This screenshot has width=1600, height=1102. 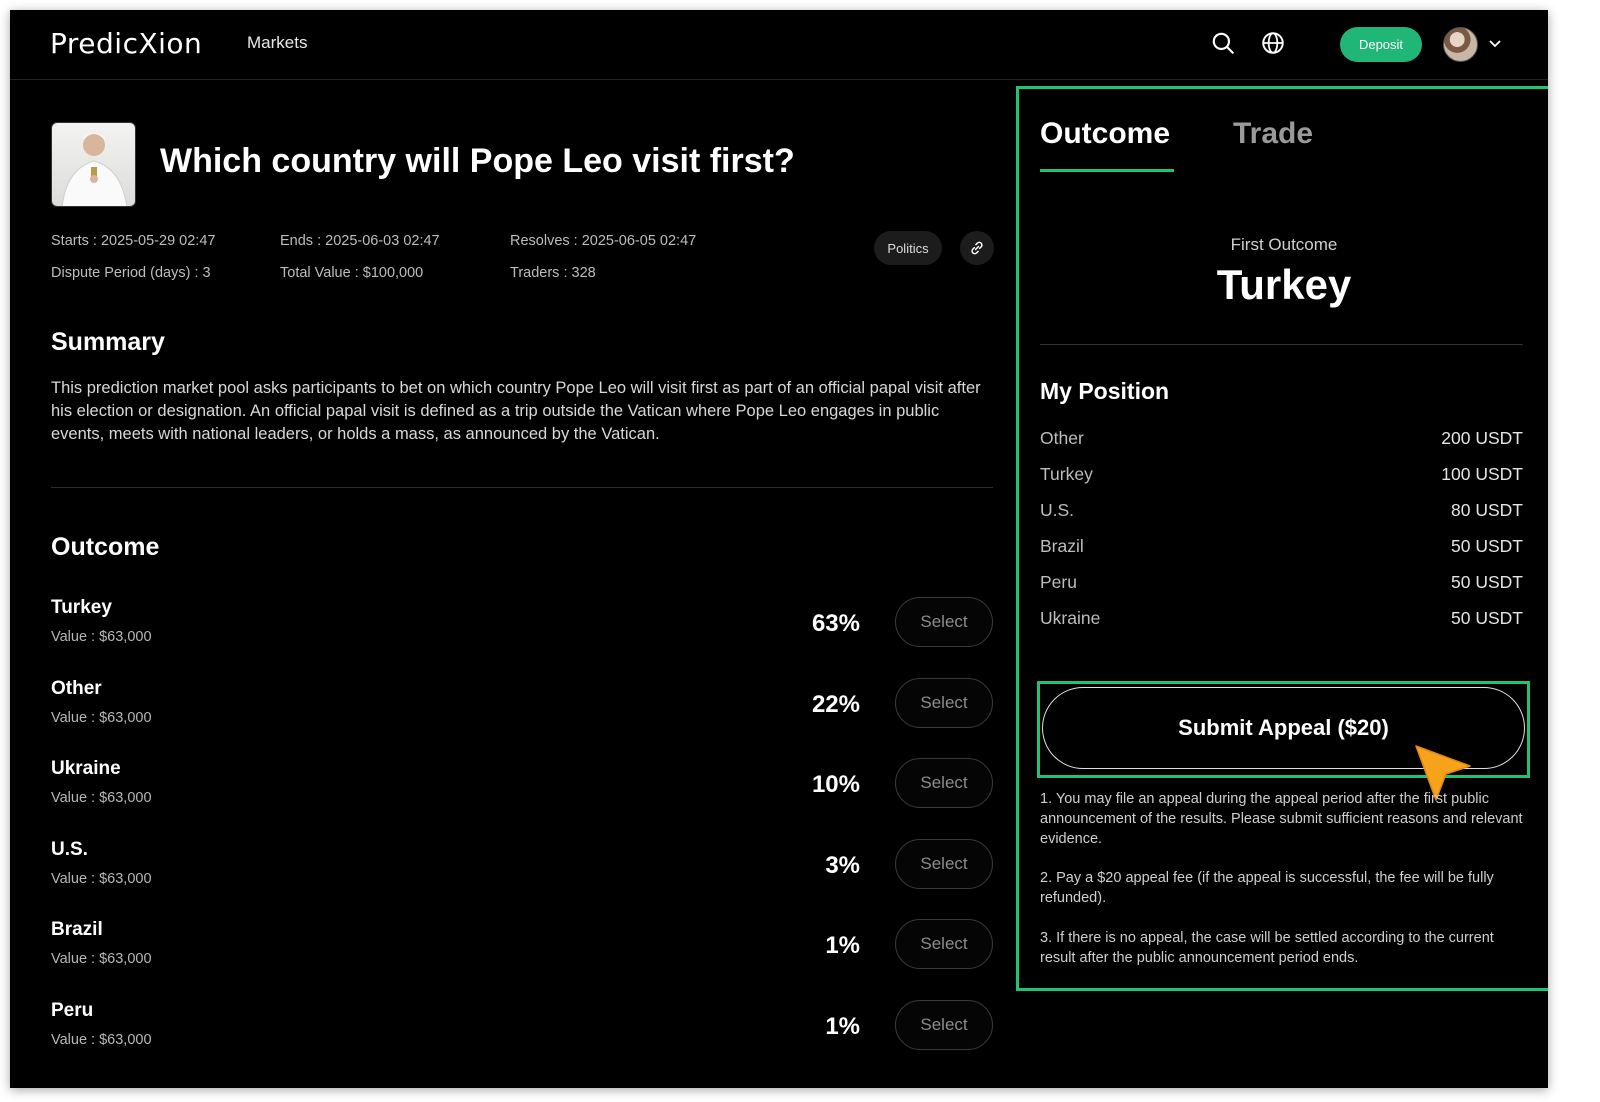 I want to click on position-name: Turkey, so click(x=1066, y=474).